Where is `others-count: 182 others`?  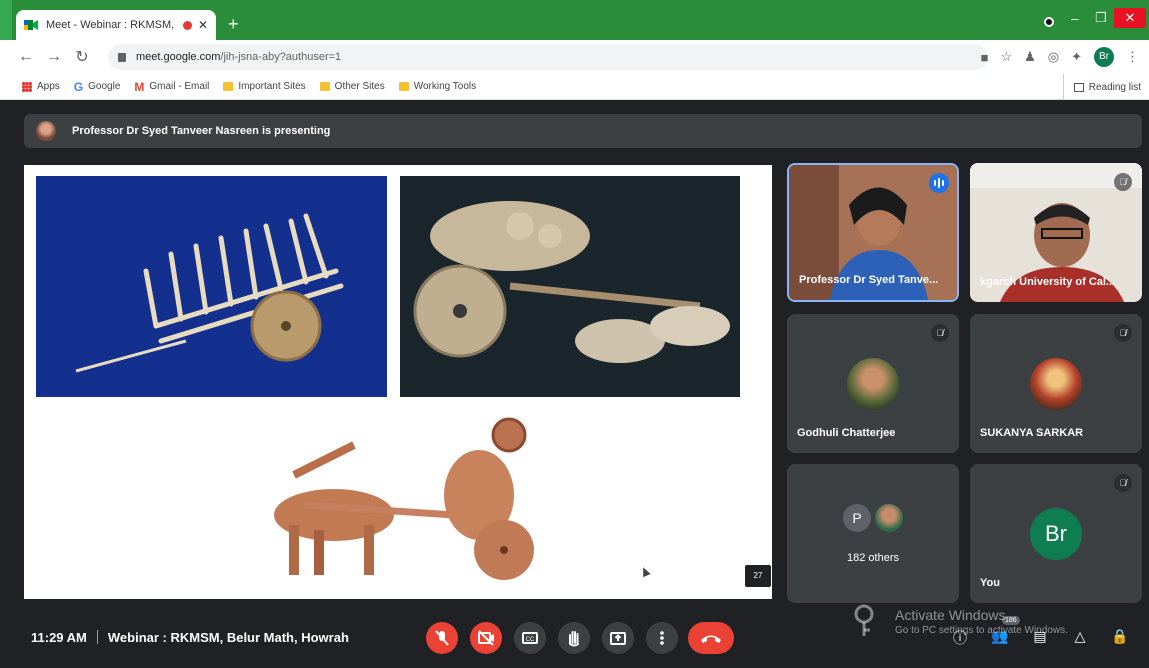 others-count: 182 others is located at coordinates (873, 558).